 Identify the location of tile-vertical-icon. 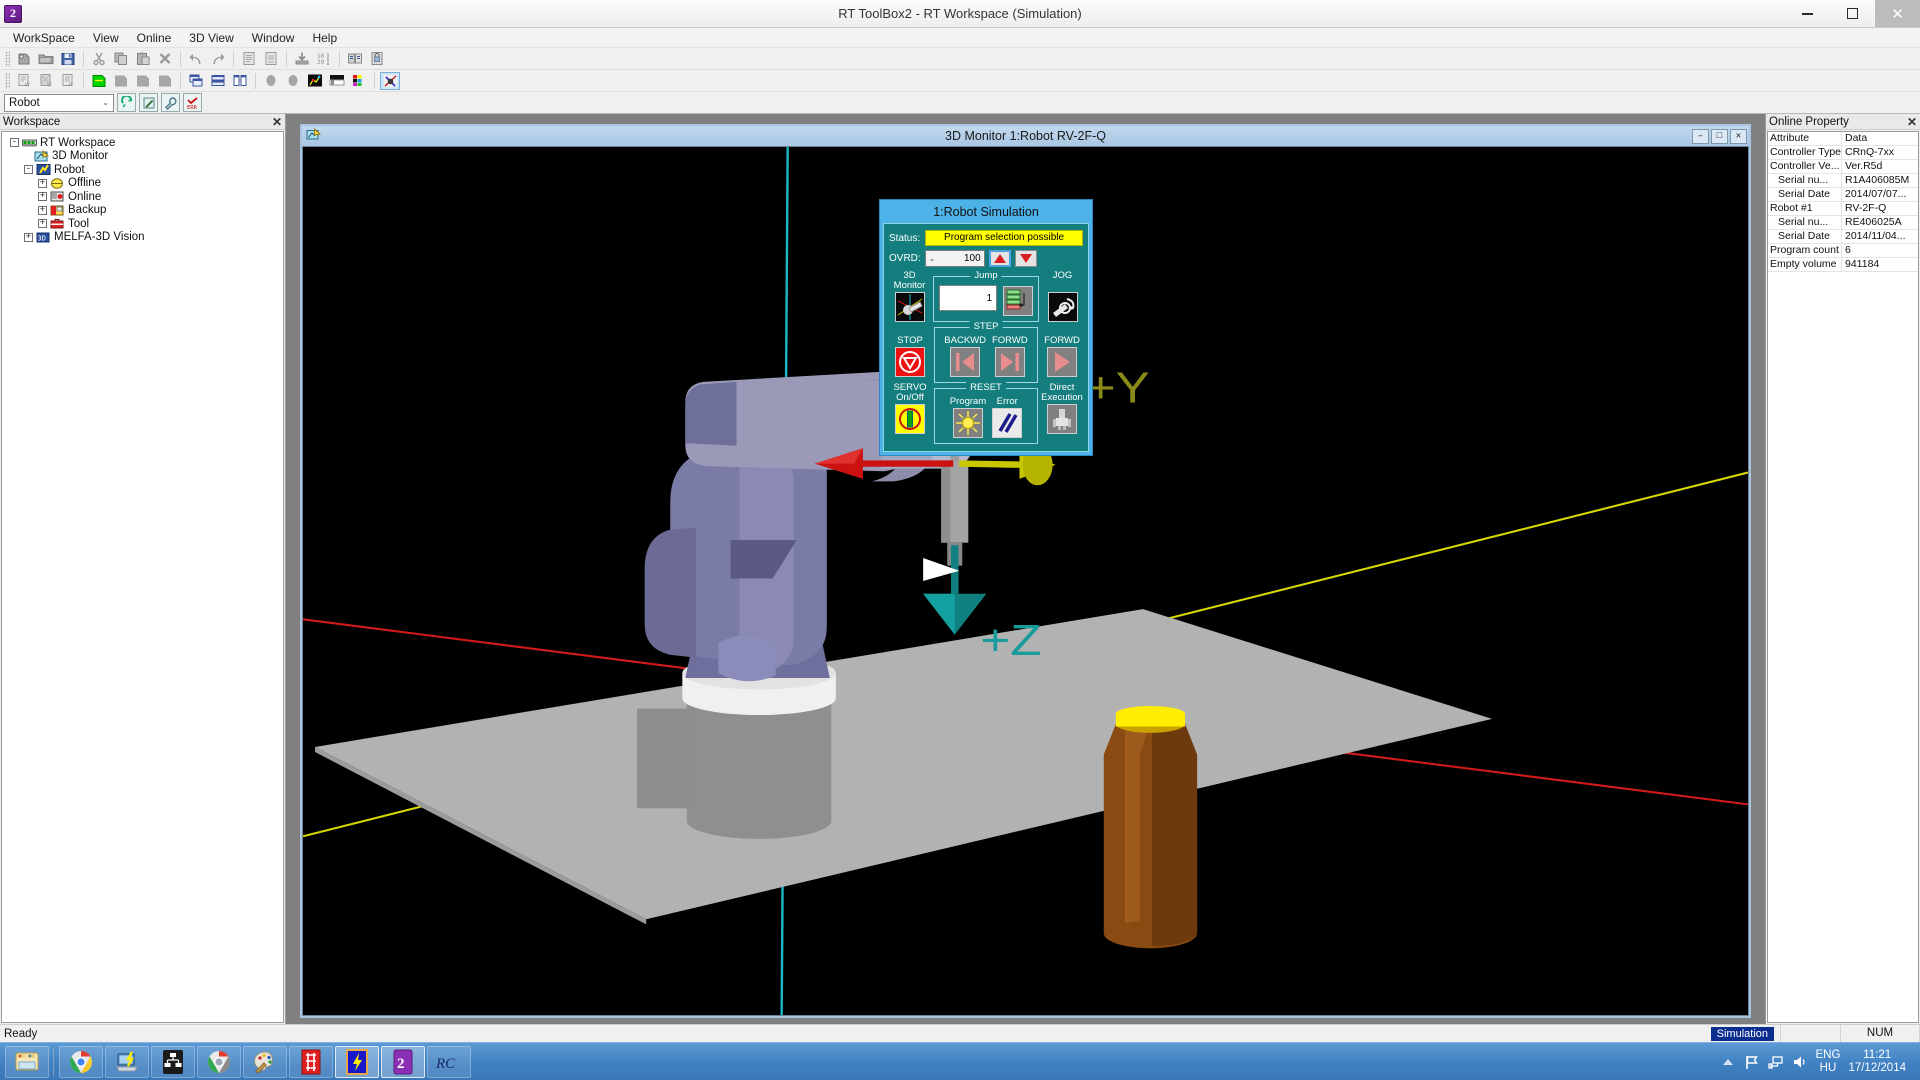
(240, 81).